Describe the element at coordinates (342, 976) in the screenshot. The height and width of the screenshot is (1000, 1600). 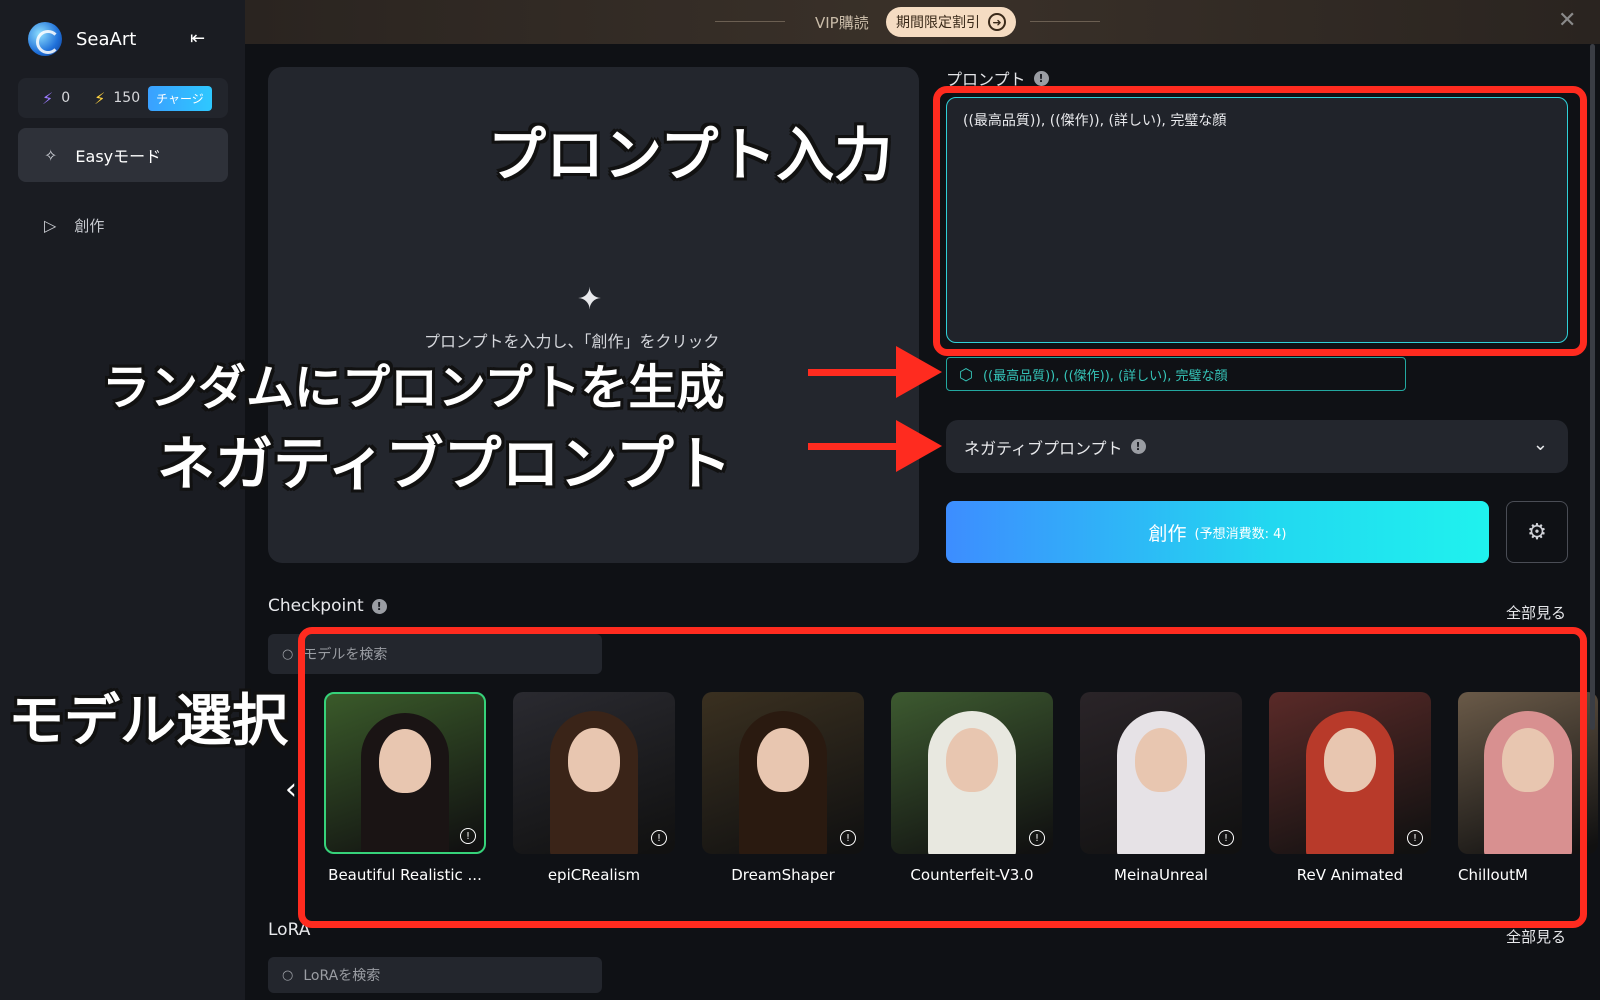
I see `lora-search-placeholder: LoRAを検索` at that location.